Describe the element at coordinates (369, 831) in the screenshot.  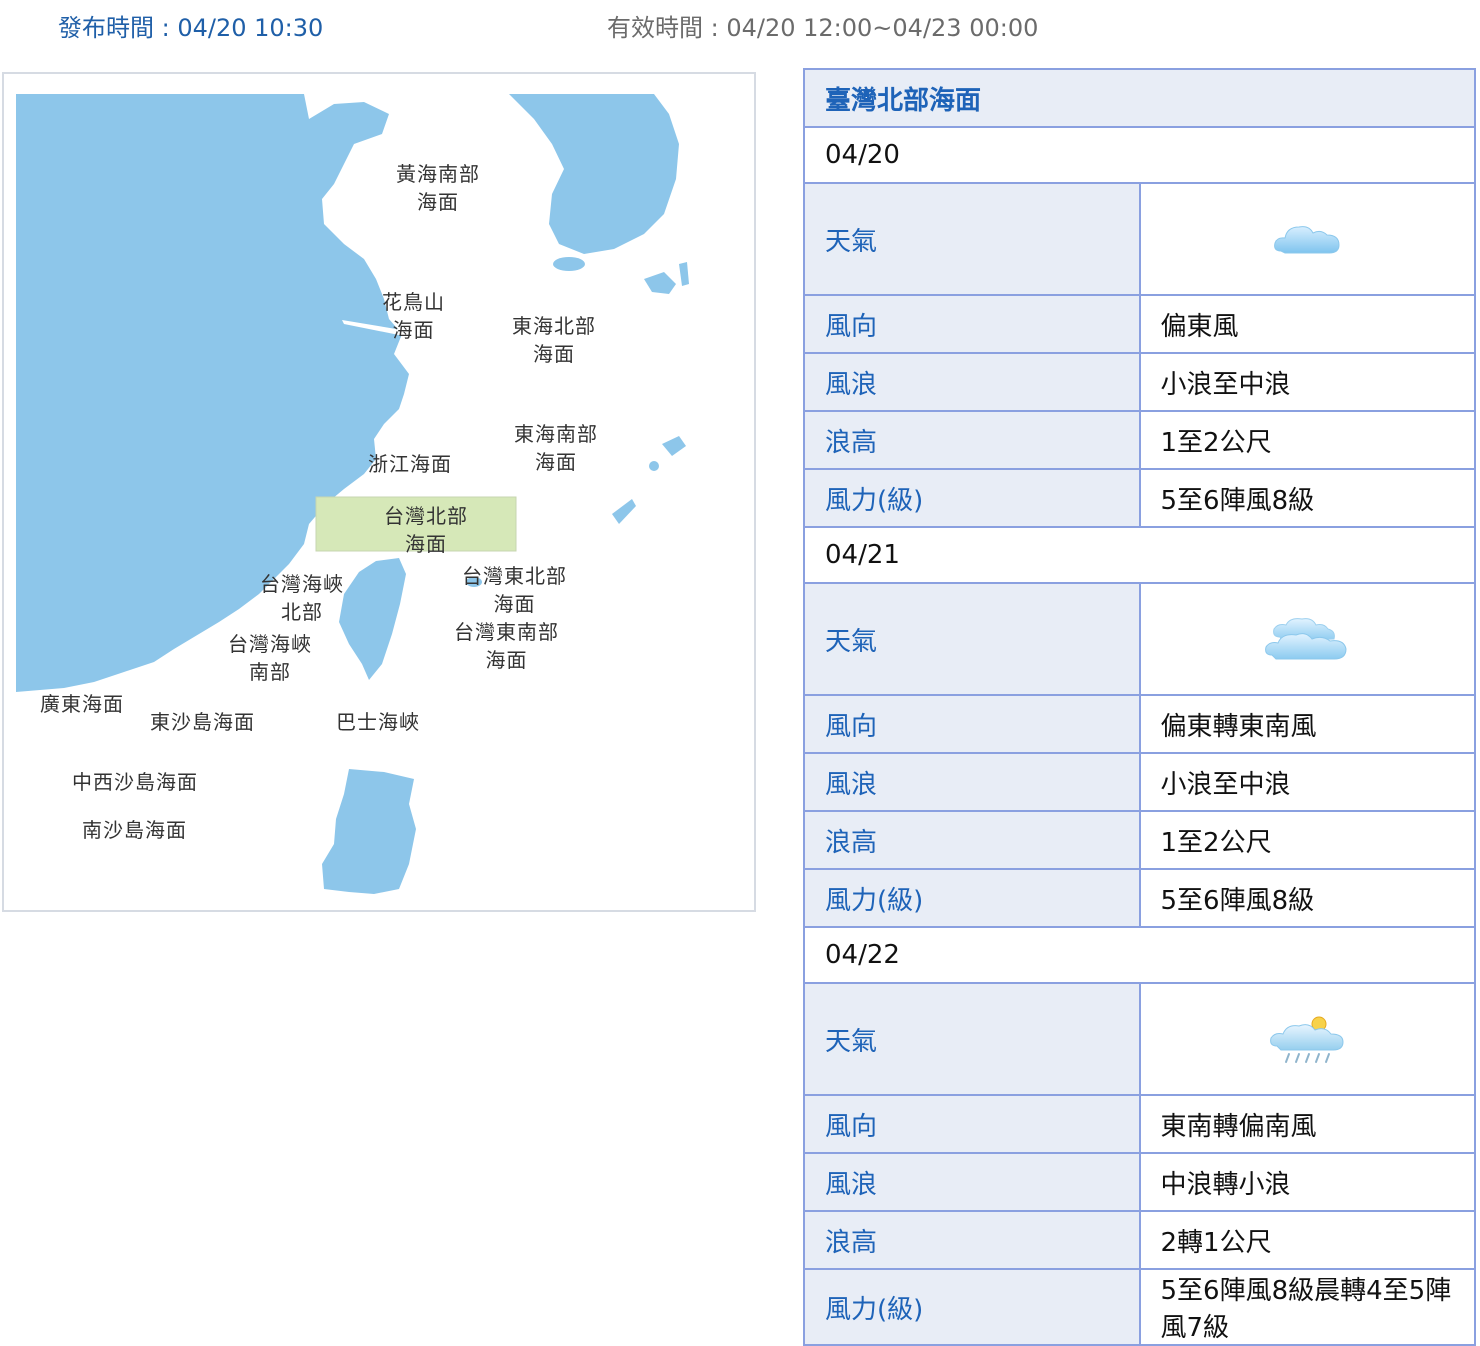
I see `luzon-landmass` at that location.